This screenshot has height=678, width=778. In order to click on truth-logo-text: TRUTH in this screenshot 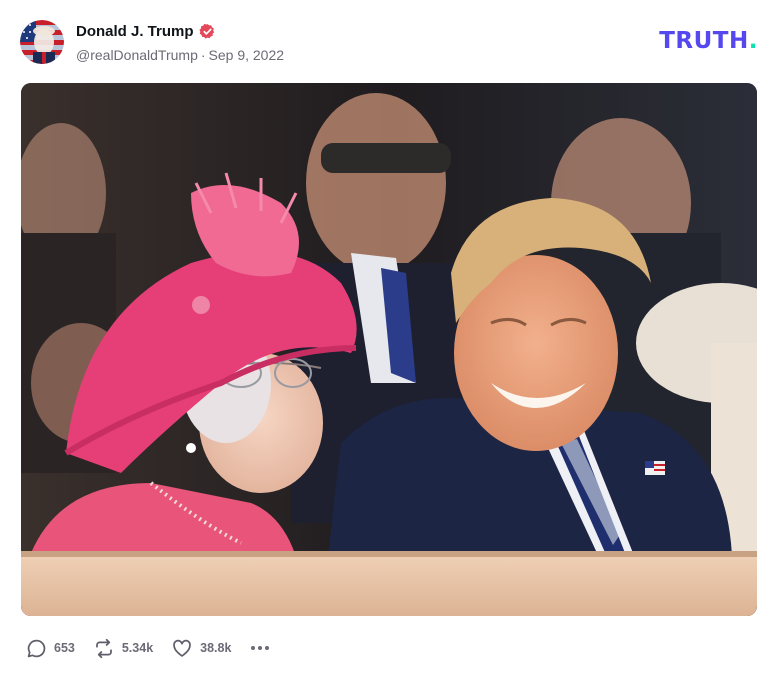, I will do `click(704, 41)`.